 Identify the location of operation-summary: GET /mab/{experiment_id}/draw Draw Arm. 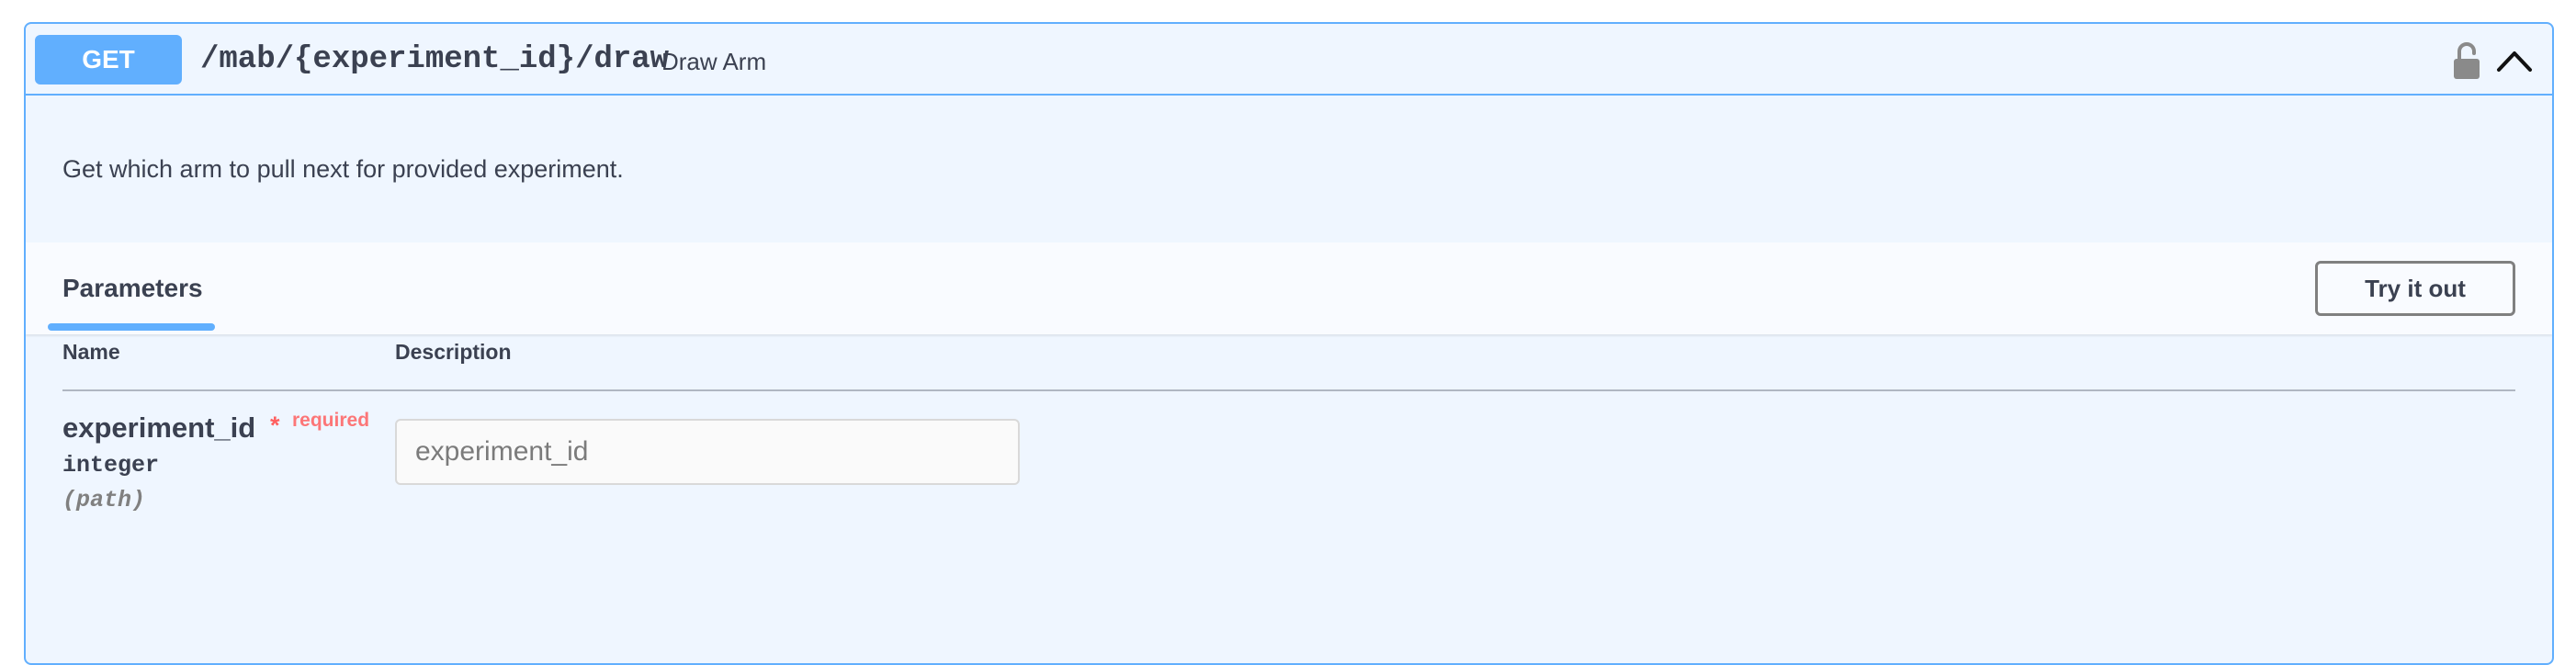
(1289, 60).